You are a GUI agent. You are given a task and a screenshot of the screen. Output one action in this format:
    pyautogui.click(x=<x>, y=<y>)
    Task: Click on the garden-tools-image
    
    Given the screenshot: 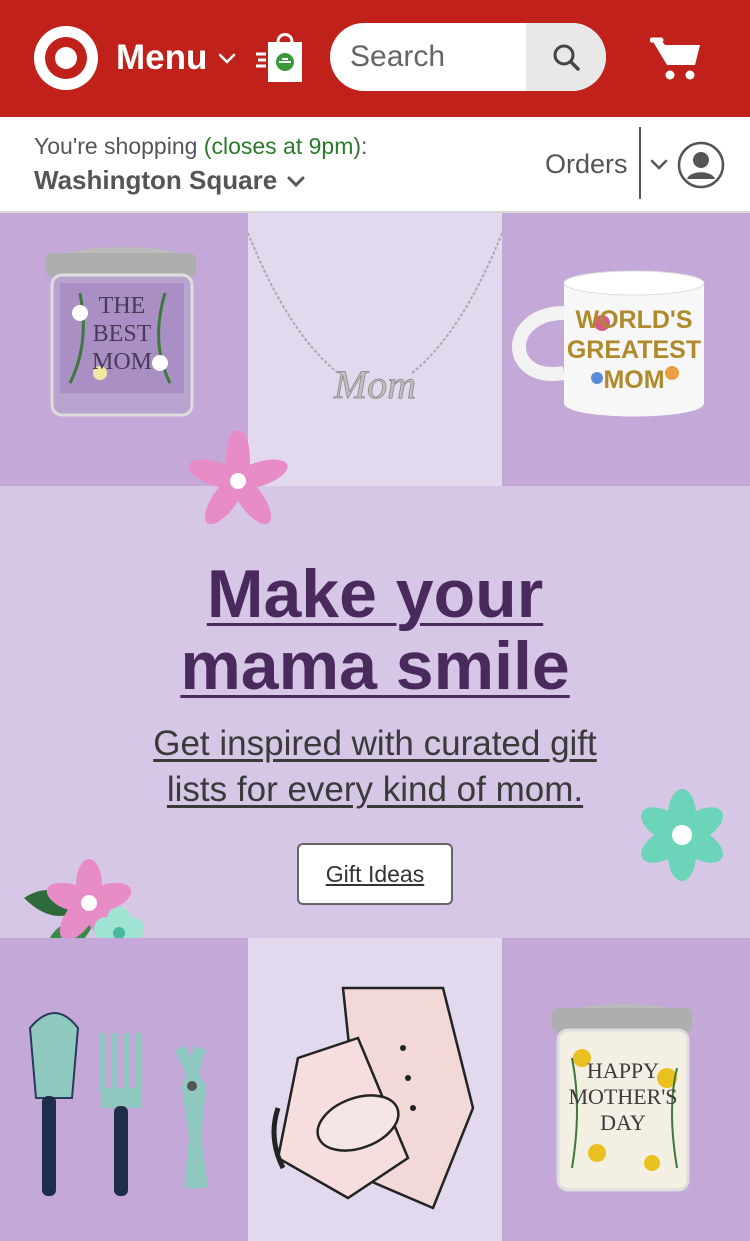 What is the action you would take?
    pyautogui.click(x=118, y=1104)
    